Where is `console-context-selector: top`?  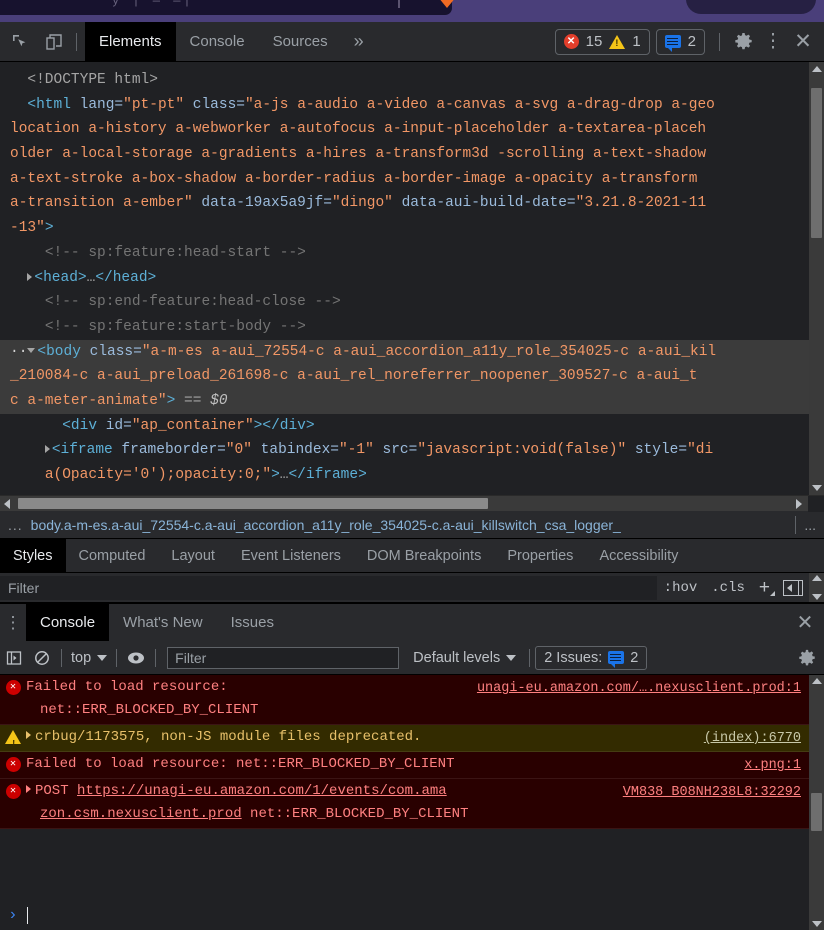
console-context-selector: top is located at coordinates (89, 658).